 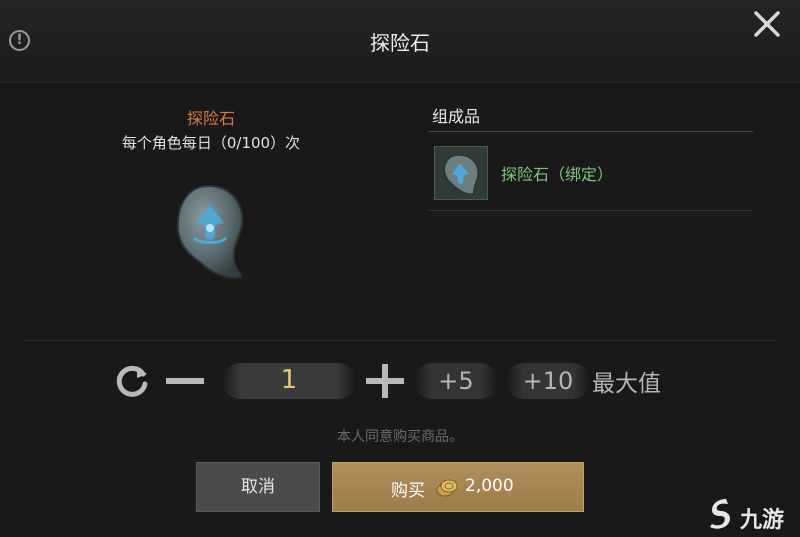 I want to click on quantity-value: 1, so click(x=289, y=380).